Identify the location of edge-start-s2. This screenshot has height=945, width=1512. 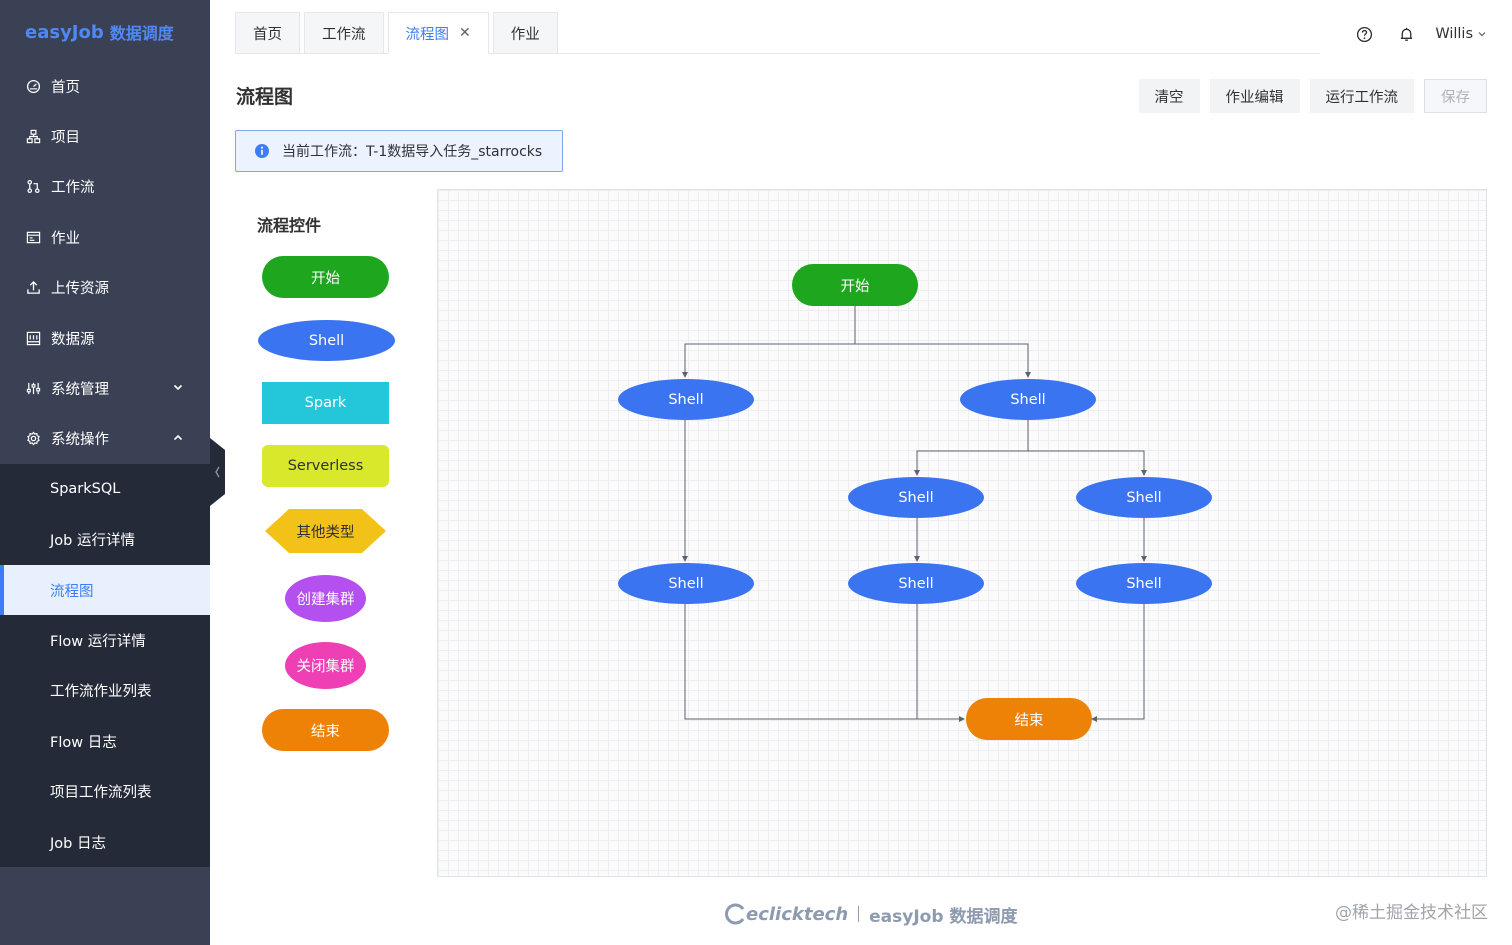
(943, 360).